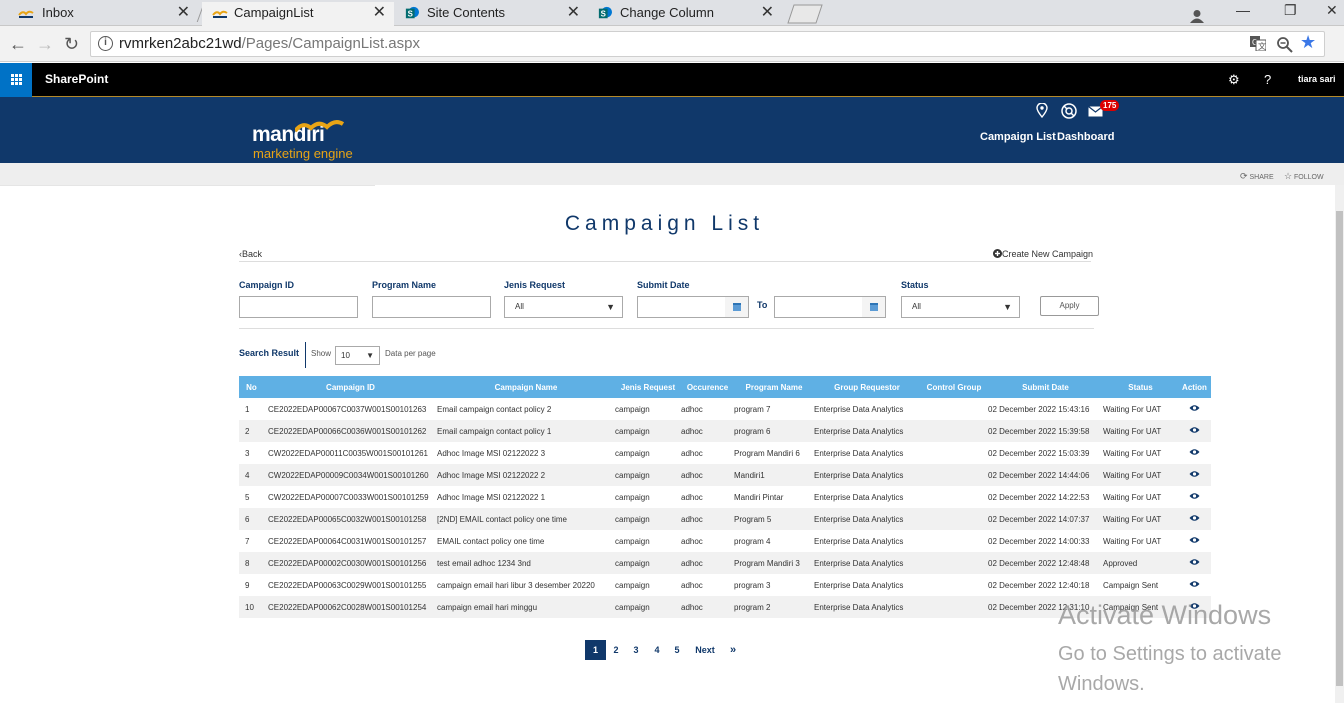 The image size is (1344, 703). Describe the element at coordinates (1140, 387) in the screenshot. I see `col-status: Status` at that location.